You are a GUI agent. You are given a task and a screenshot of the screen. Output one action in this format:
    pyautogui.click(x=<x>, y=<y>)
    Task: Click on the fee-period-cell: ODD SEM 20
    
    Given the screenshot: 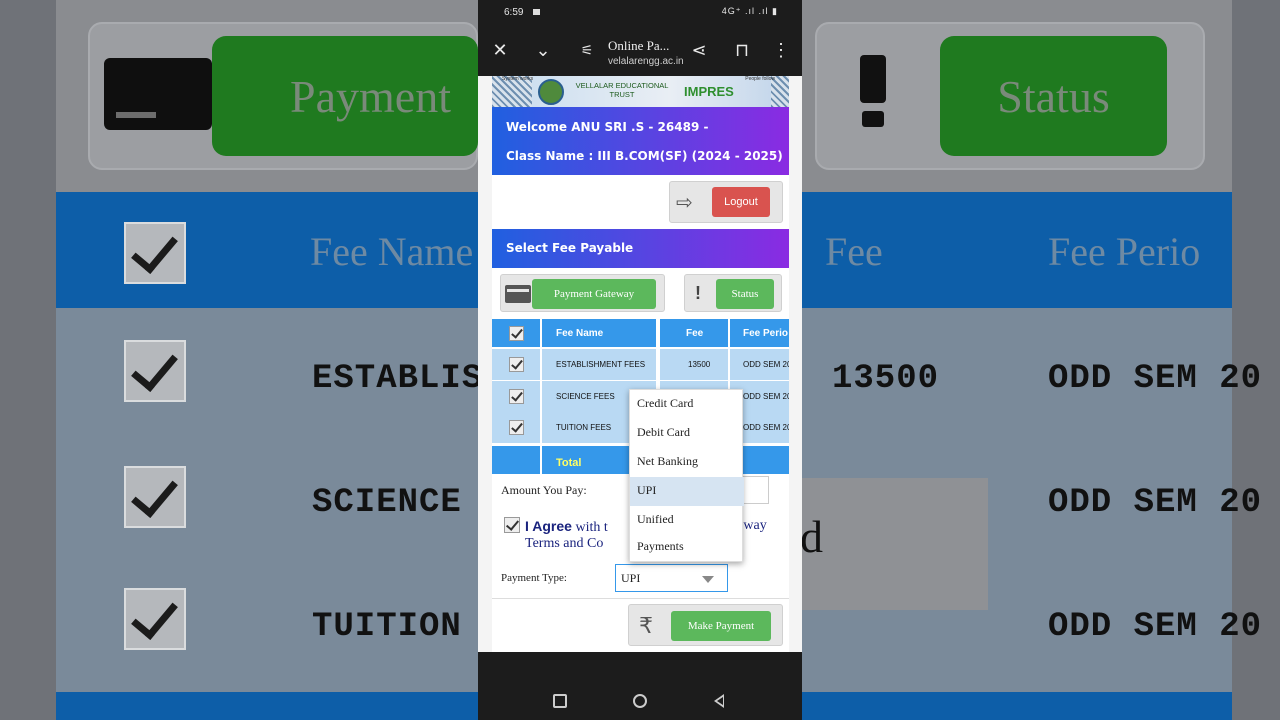 What is the action you would take?
    pyautogui.click(x=759, y=364)
    